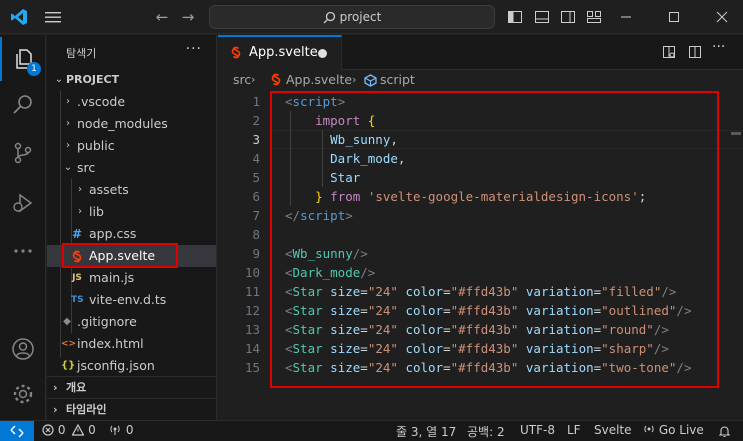 Image resolution: width=743 pixels, height=441 pixels. I want to click on line-number: 14, so click(252, 348).